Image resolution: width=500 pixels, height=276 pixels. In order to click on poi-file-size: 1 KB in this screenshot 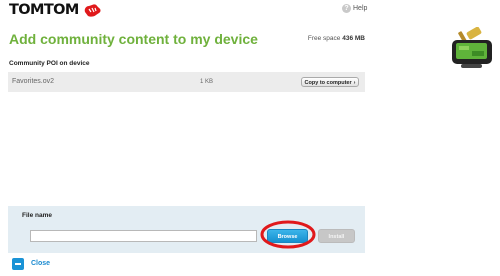, I will do `click(207, 82)`.